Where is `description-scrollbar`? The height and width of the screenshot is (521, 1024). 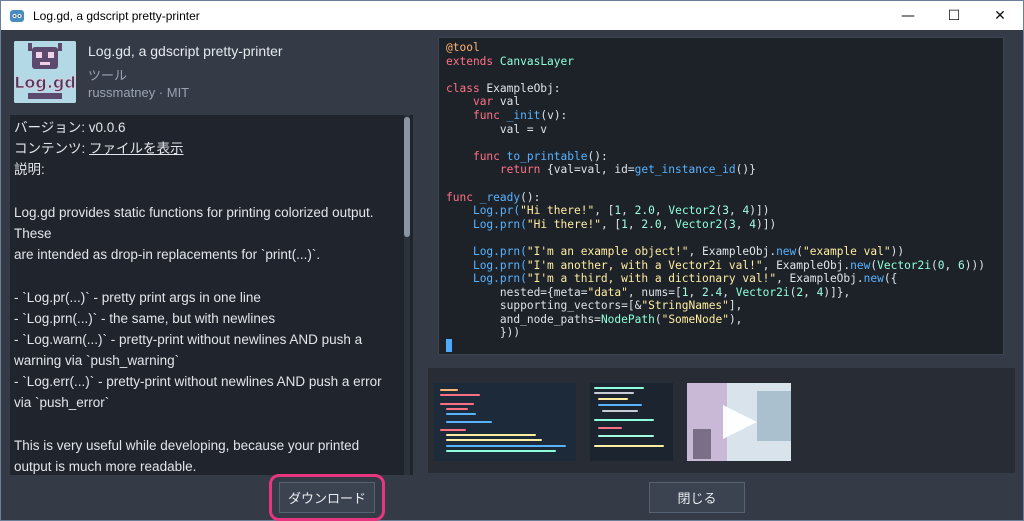 description-scrollbar is located at coordinates (407, 177).